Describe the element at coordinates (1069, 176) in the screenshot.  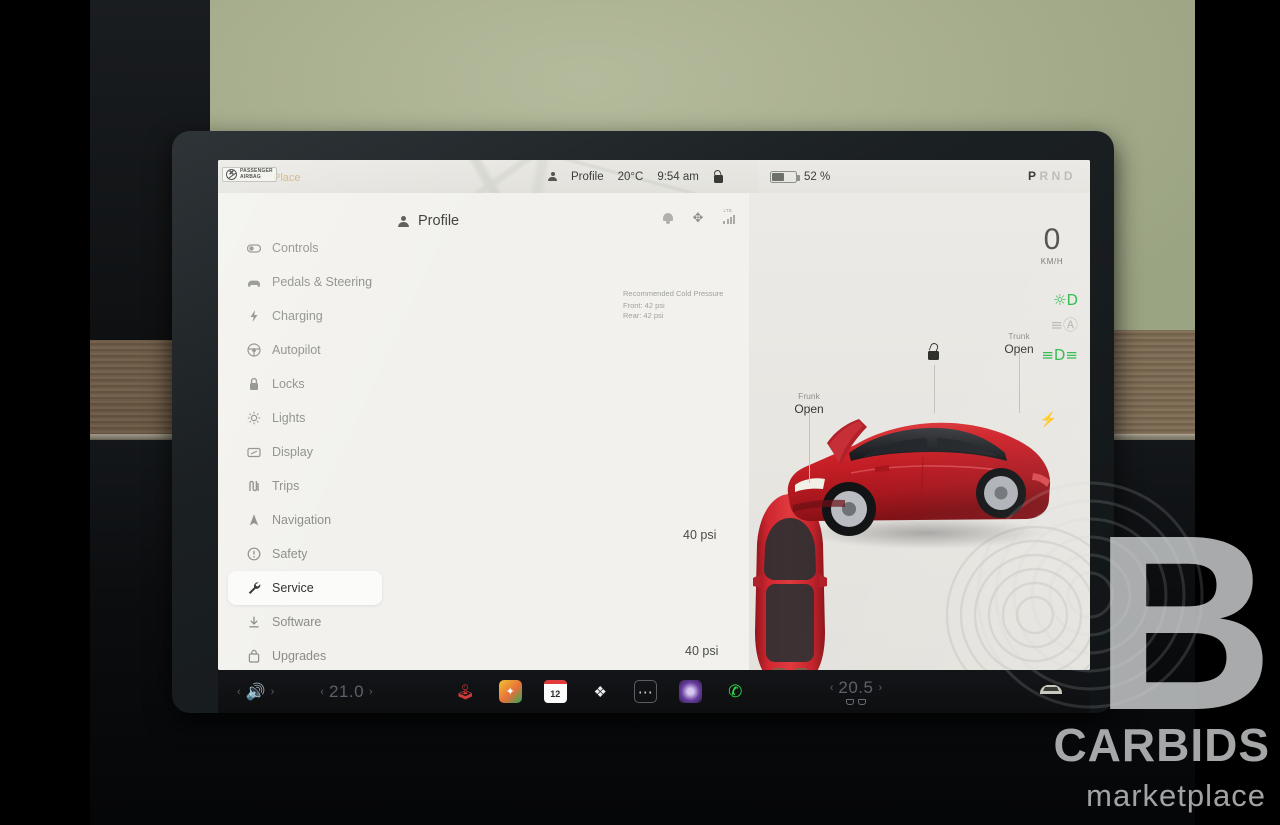
I see `gear-d: D` at that location.